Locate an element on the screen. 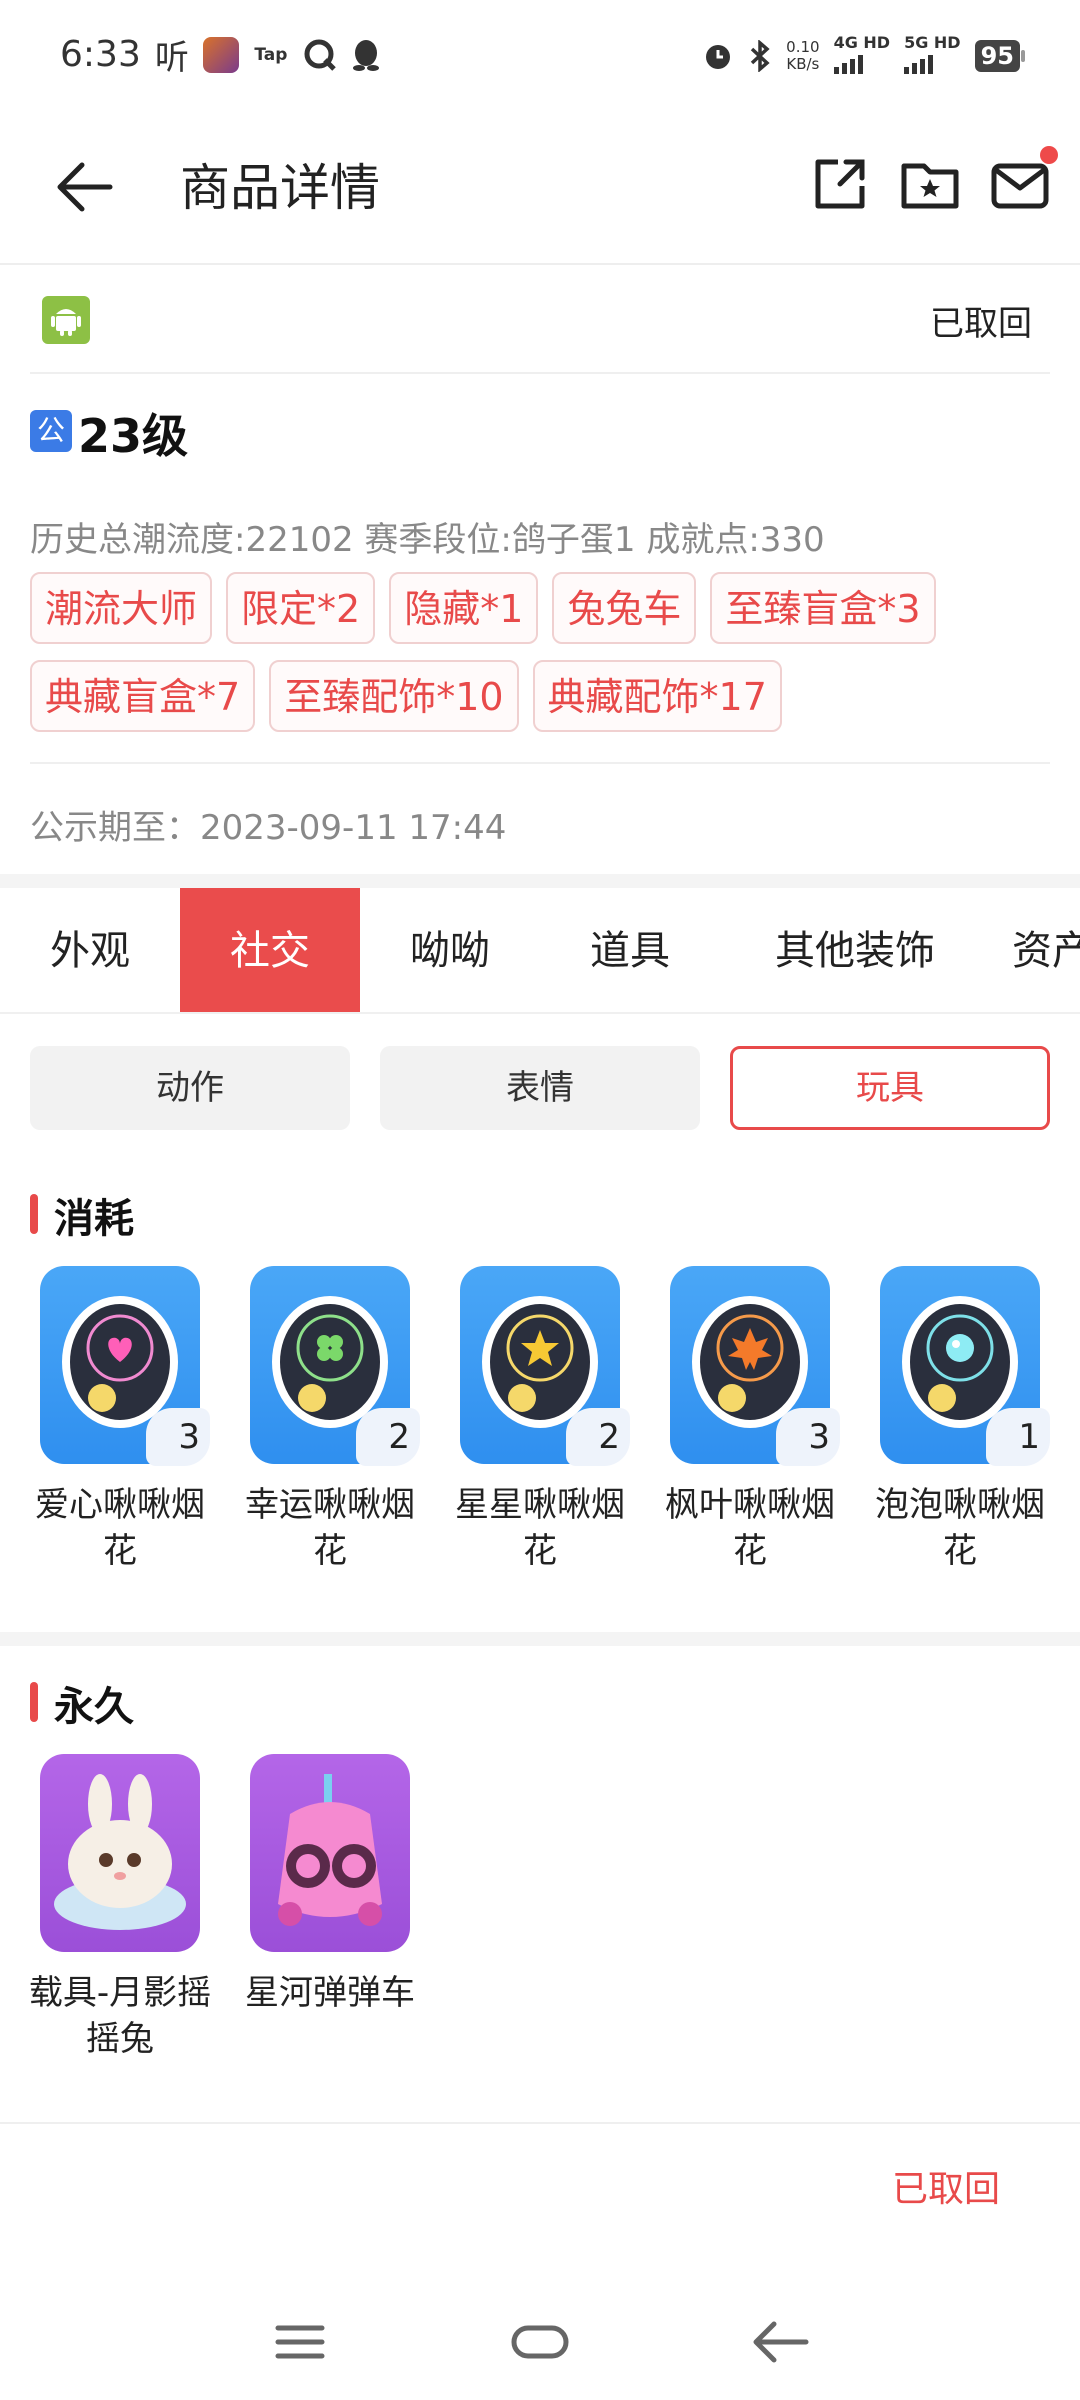  home-icon is located at coordinates (540, 2342).